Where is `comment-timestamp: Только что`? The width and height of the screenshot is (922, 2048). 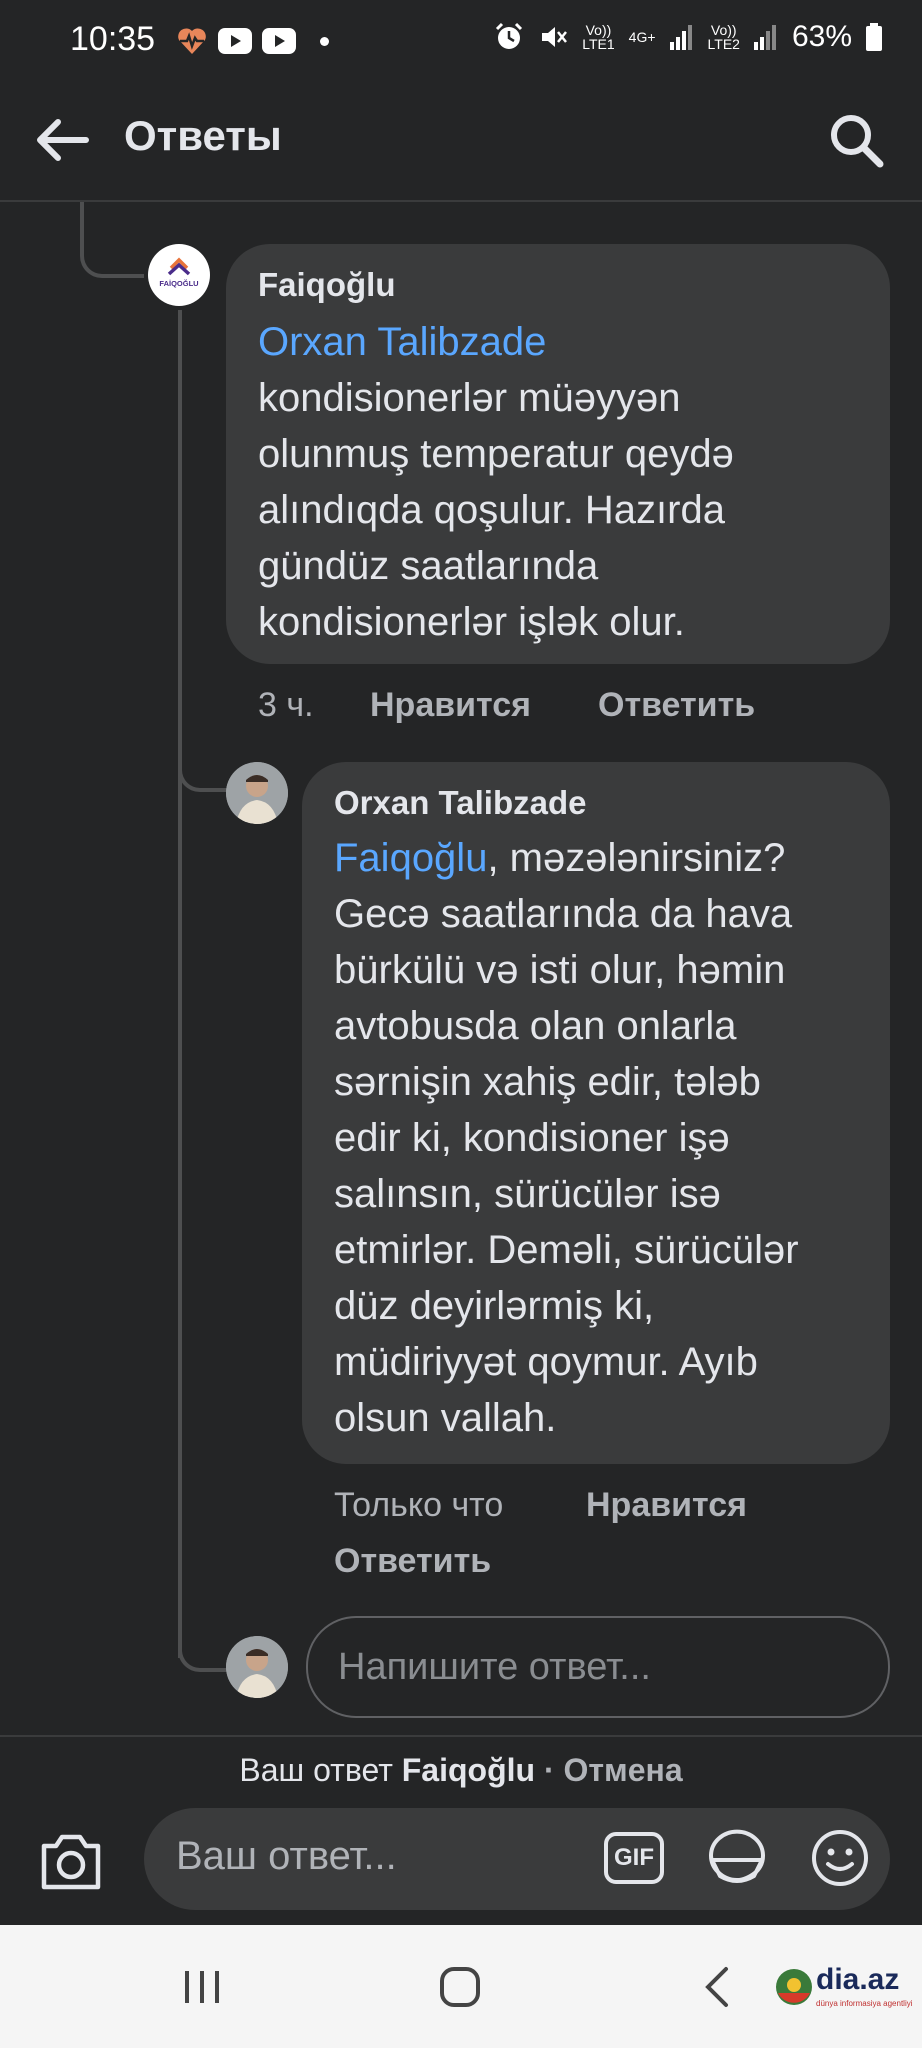 comment-timestamp: Только что is located at coordinates (419, 1505).